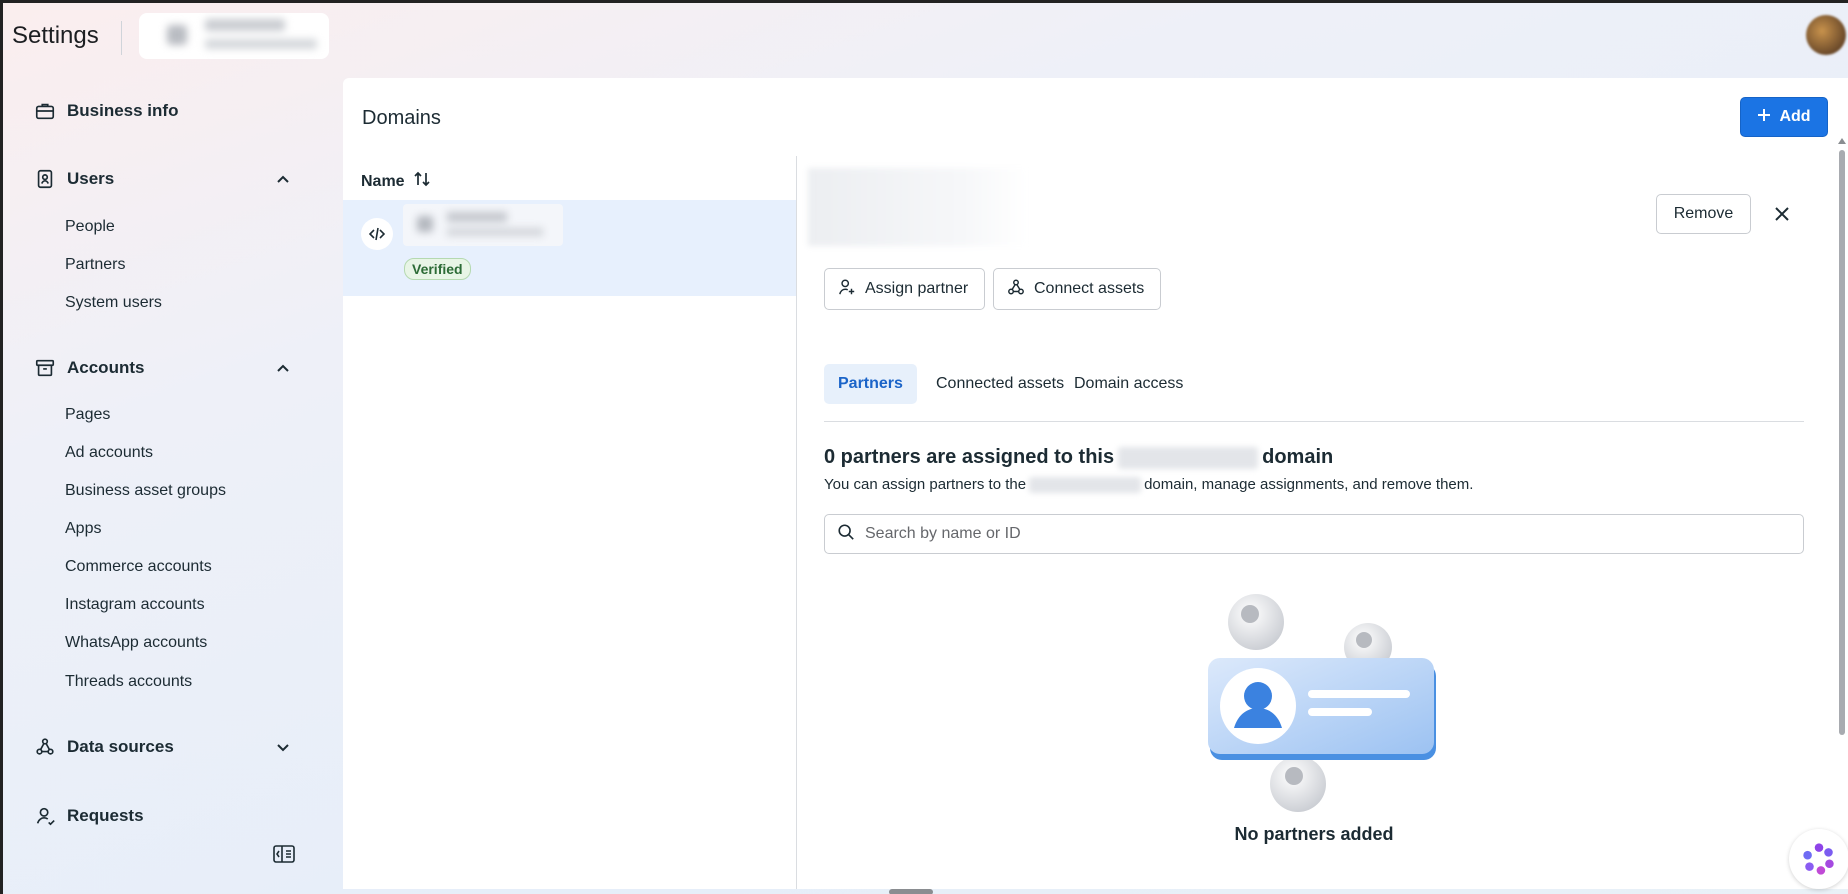 The height and width of the screenshot is (894, 1848). I want to click on partners-heading: 0 partners are assigned to this domain, so click(1079, 457).